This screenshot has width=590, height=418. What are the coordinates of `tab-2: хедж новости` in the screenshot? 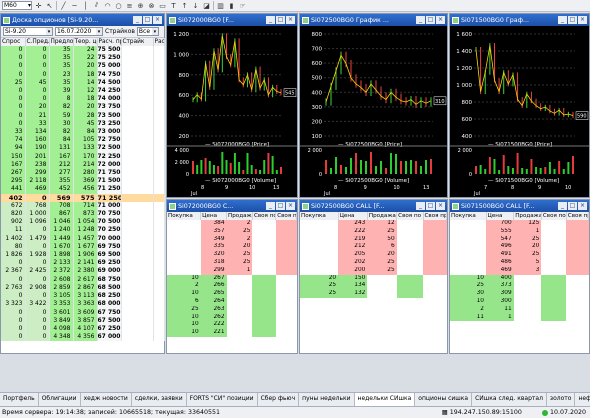 It's located at (106, 399).